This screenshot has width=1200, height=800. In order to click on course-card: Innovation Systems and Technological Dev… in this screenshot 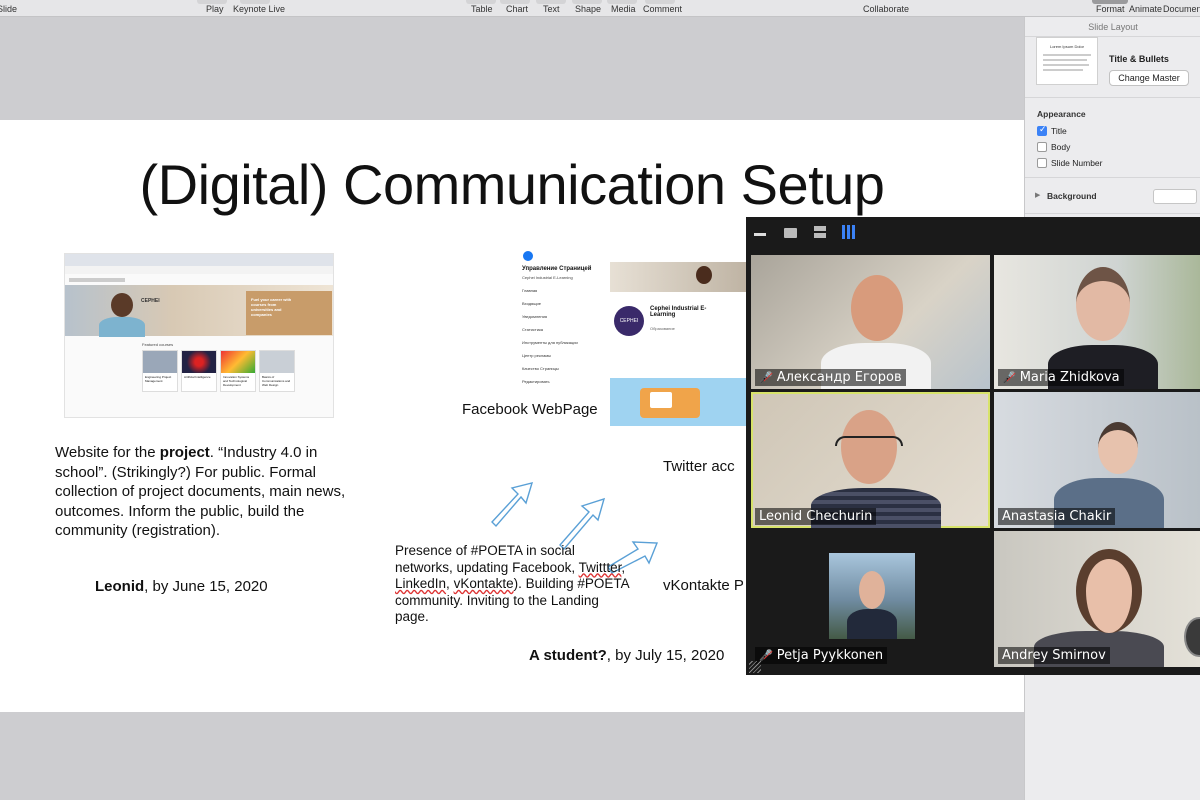, I will do `click(238, 371)`.